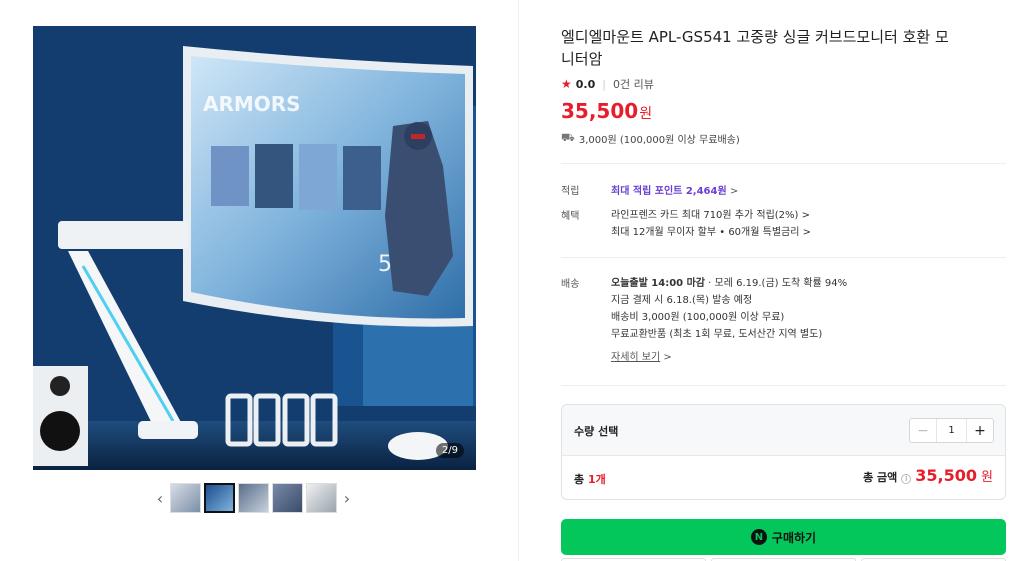 This screenshot has height=561, width=1024. Describe the element at coordinates (252, 104) in the screenshot. I see `svg-text: ARMORS` at that location.